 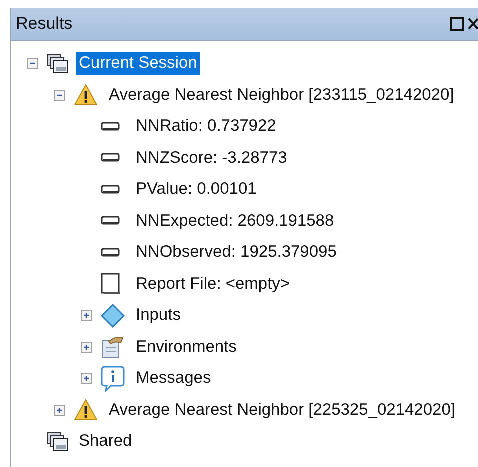 What do you see at coordinates (457, 24) in the screenshot?
I see `maximize-icon` at bounding box center [457, 24].